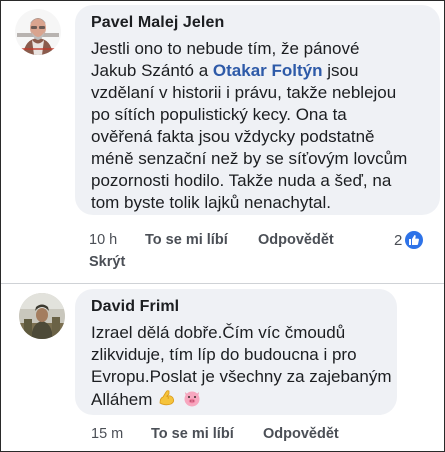  I want to click on mention-link: Otakar Foltýn, so click(268, 70).